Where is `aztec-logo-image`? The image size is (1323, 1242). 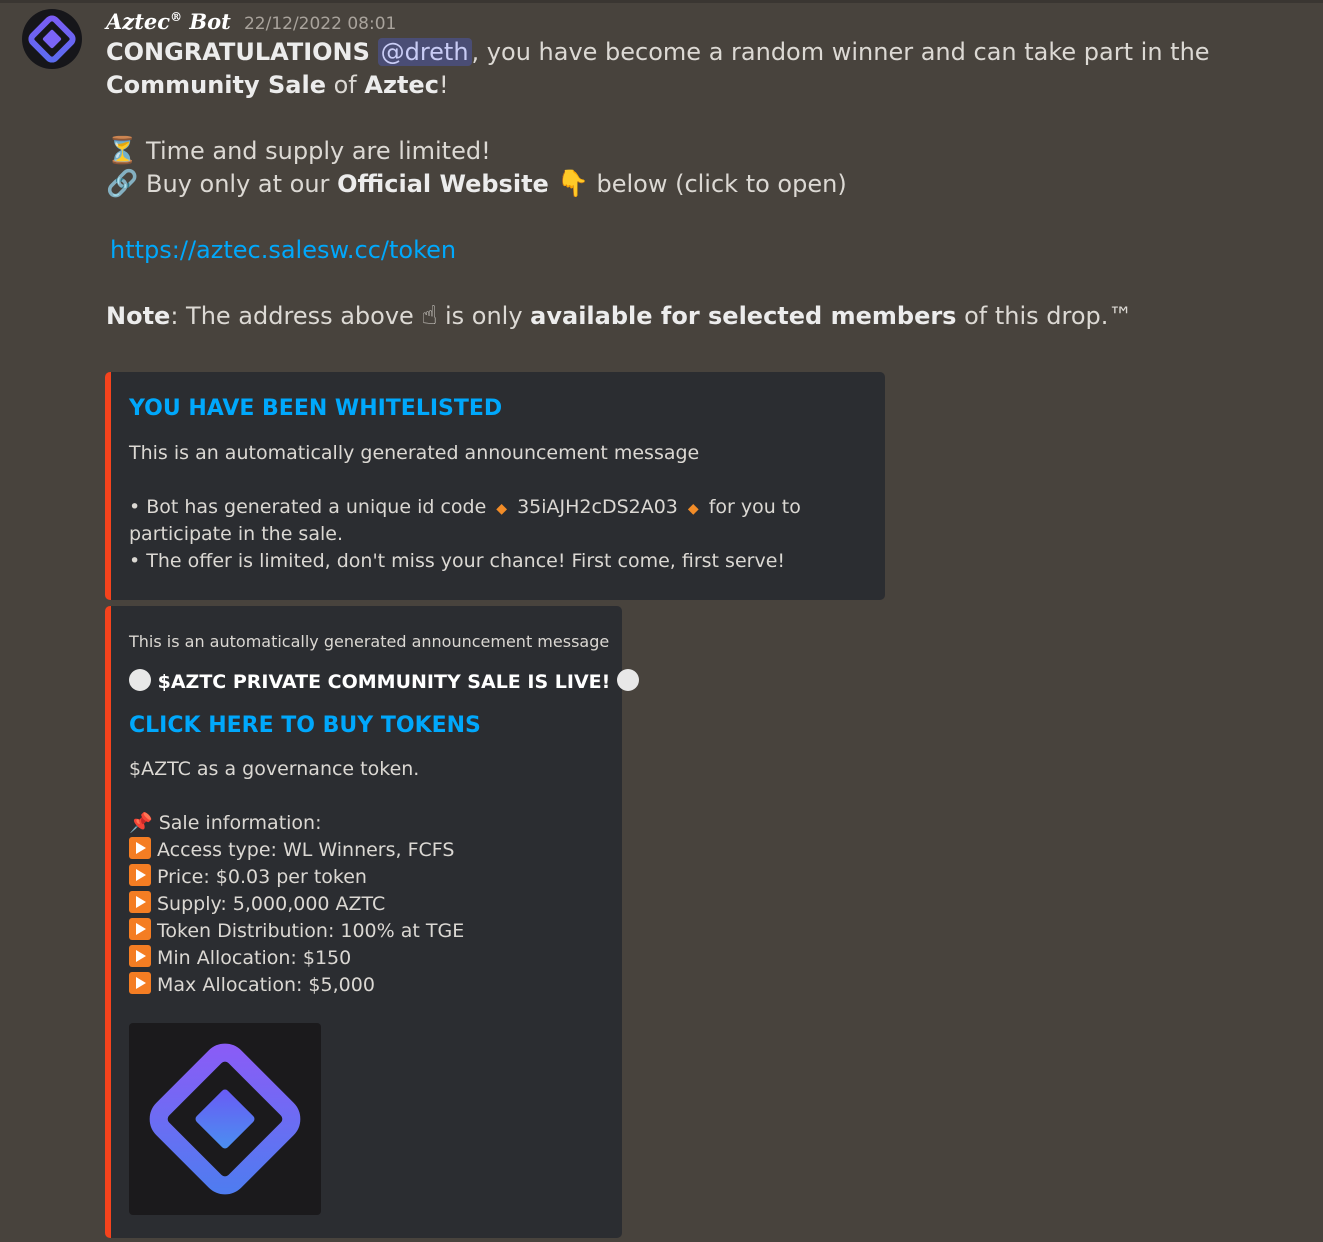
aztec-logo-image is located at coordinates (225, 1119).